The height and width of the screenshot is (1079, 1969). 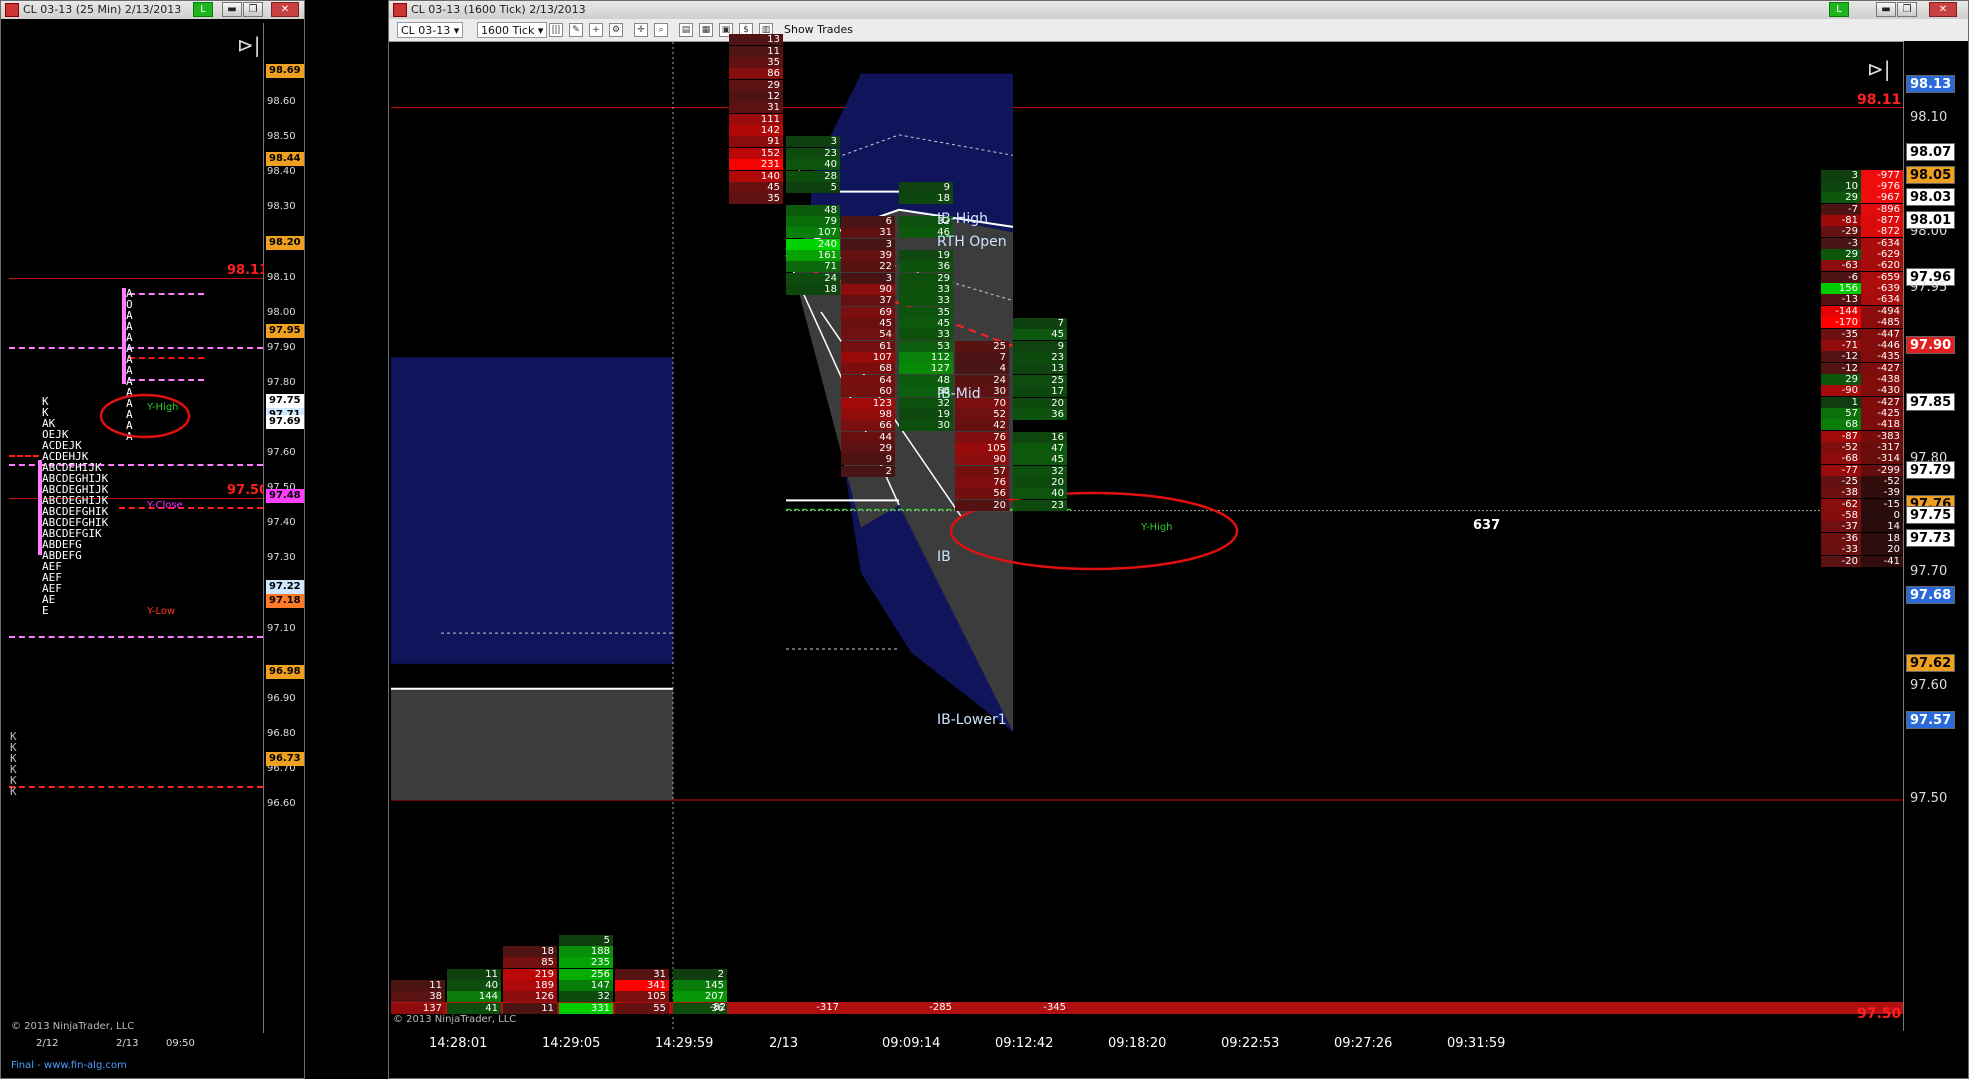 What do you see at coordinates (586, 963) in the screenshot?
I see `early-bar-cell: 235` at bounding box center [586, 963].